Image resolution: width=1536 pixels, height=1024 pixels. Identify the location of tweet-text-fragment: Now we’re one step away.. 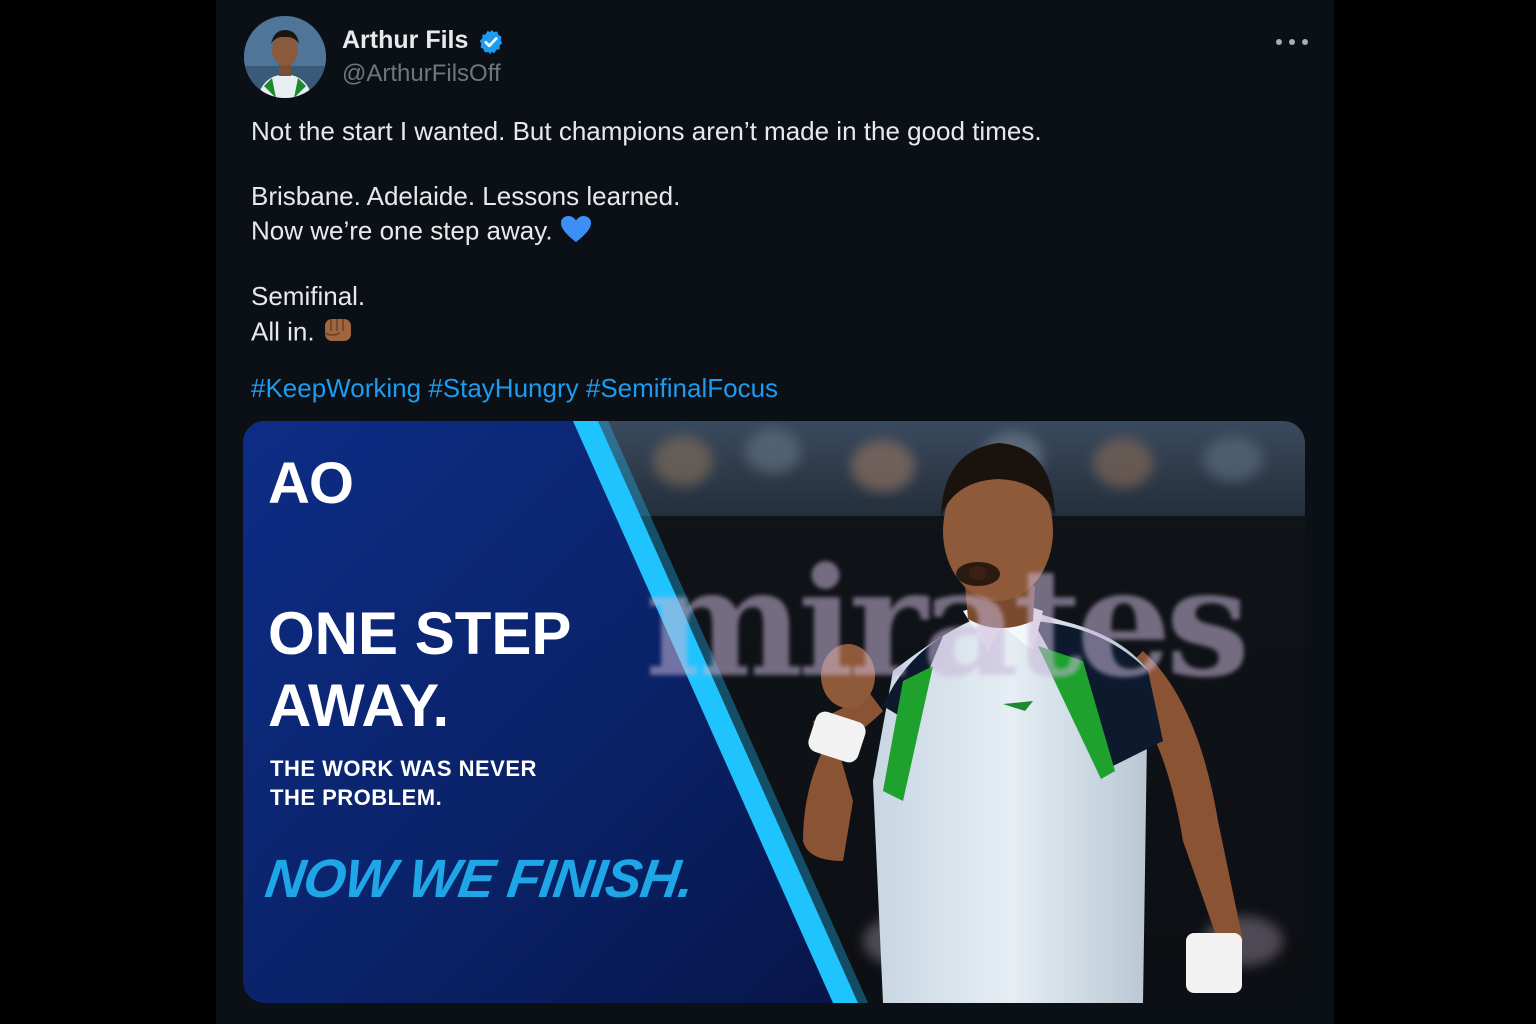
(402, 230).